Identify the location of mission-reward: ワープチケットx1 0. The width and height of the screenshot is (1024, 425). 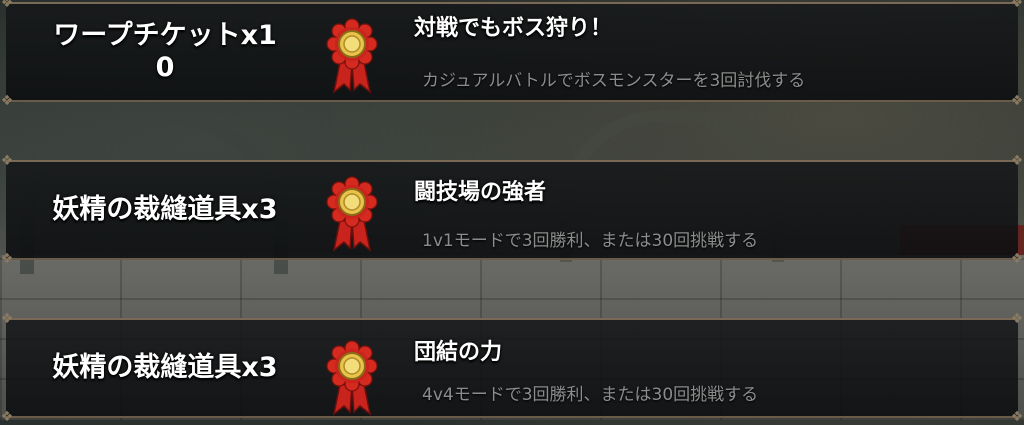
(165, 52).